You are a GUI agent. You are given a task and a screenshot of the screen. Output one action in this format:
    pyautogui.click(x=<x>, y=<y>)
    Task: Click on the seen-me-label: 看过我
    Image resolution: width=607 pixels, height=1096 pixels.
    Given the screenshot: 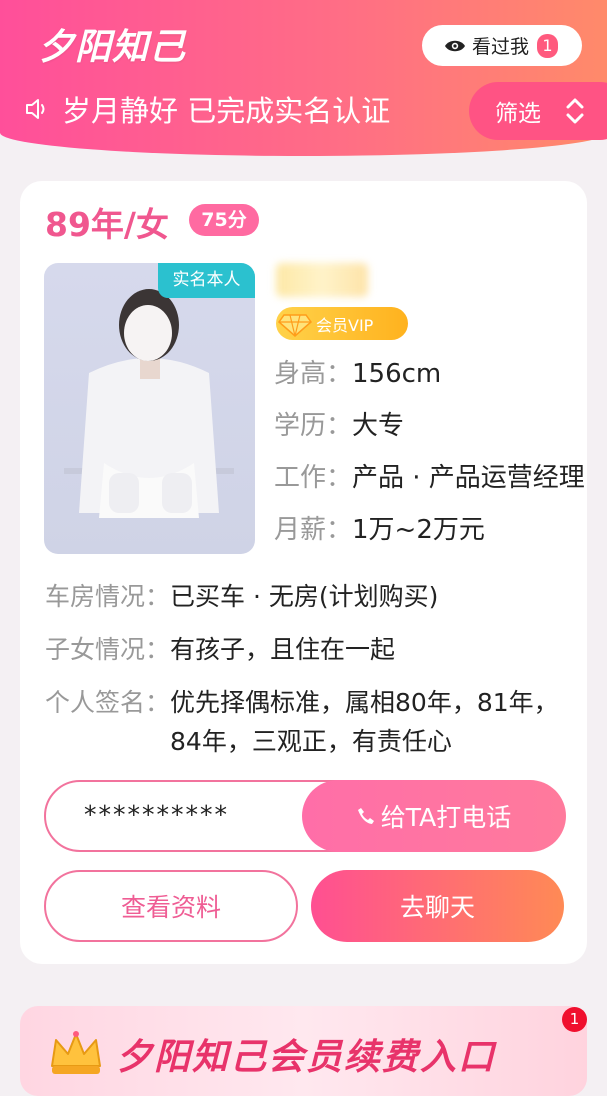 What is the action you would take?
    pyautogui.click(x=501, y=47)
    